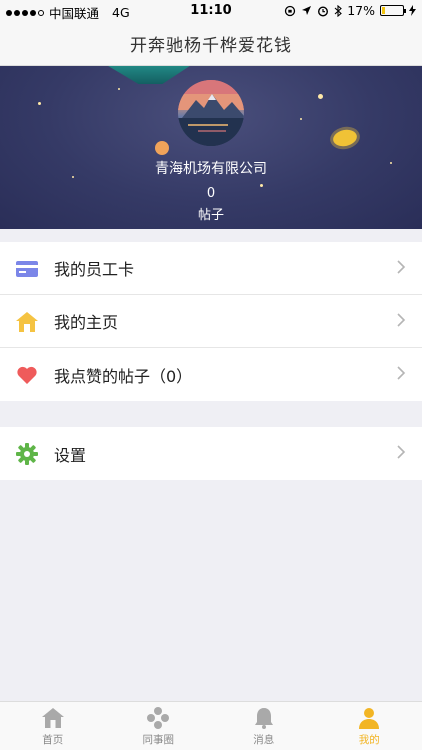 This screenshot has height=750, width=422. Describe the element at coordinates (393, 10) in the screenshot. I see `battery-icon` at that location.